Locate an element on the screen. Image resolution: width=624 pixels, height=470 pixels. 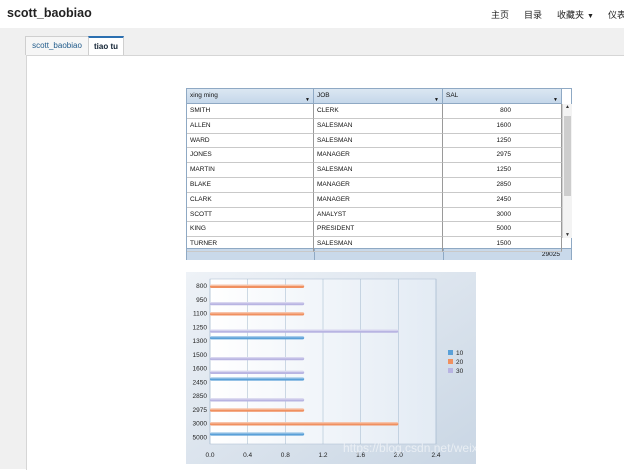
nav-item-1: 目录 is located at coordinates (533, 14).